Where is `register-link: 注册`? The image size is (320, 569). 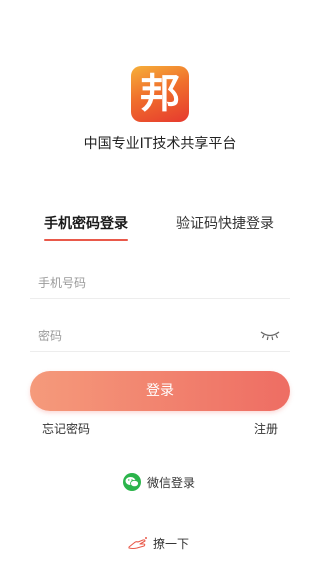 register-link: 注册 is located at coordinates (266, 429).